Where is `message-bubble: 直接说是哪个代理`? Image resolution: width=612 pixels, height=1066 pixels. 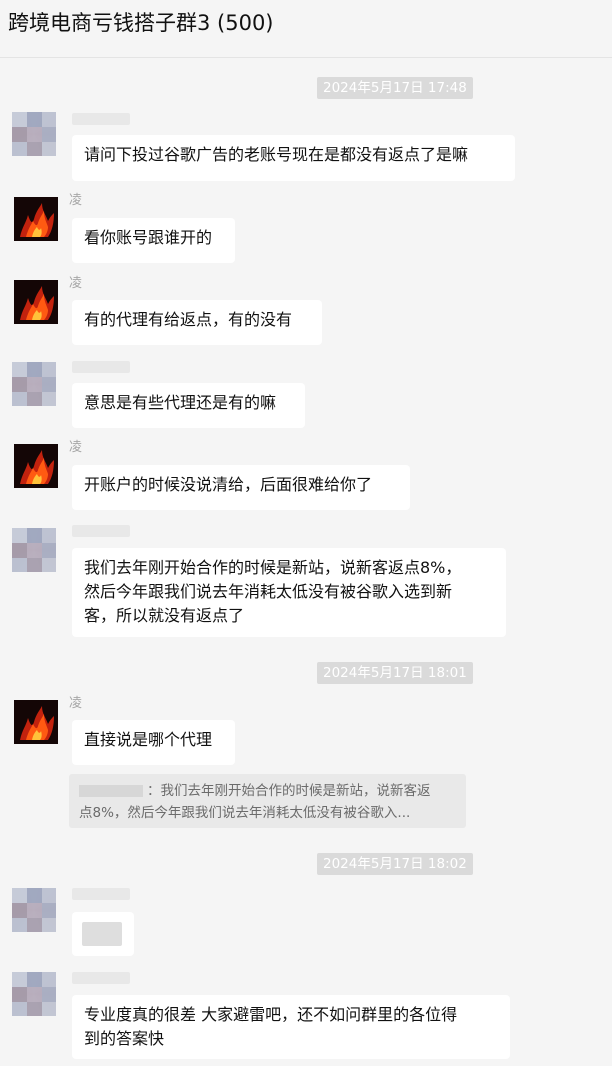
message-bubble: 直接说是哪个代理 is located at coordinates (153, 742).